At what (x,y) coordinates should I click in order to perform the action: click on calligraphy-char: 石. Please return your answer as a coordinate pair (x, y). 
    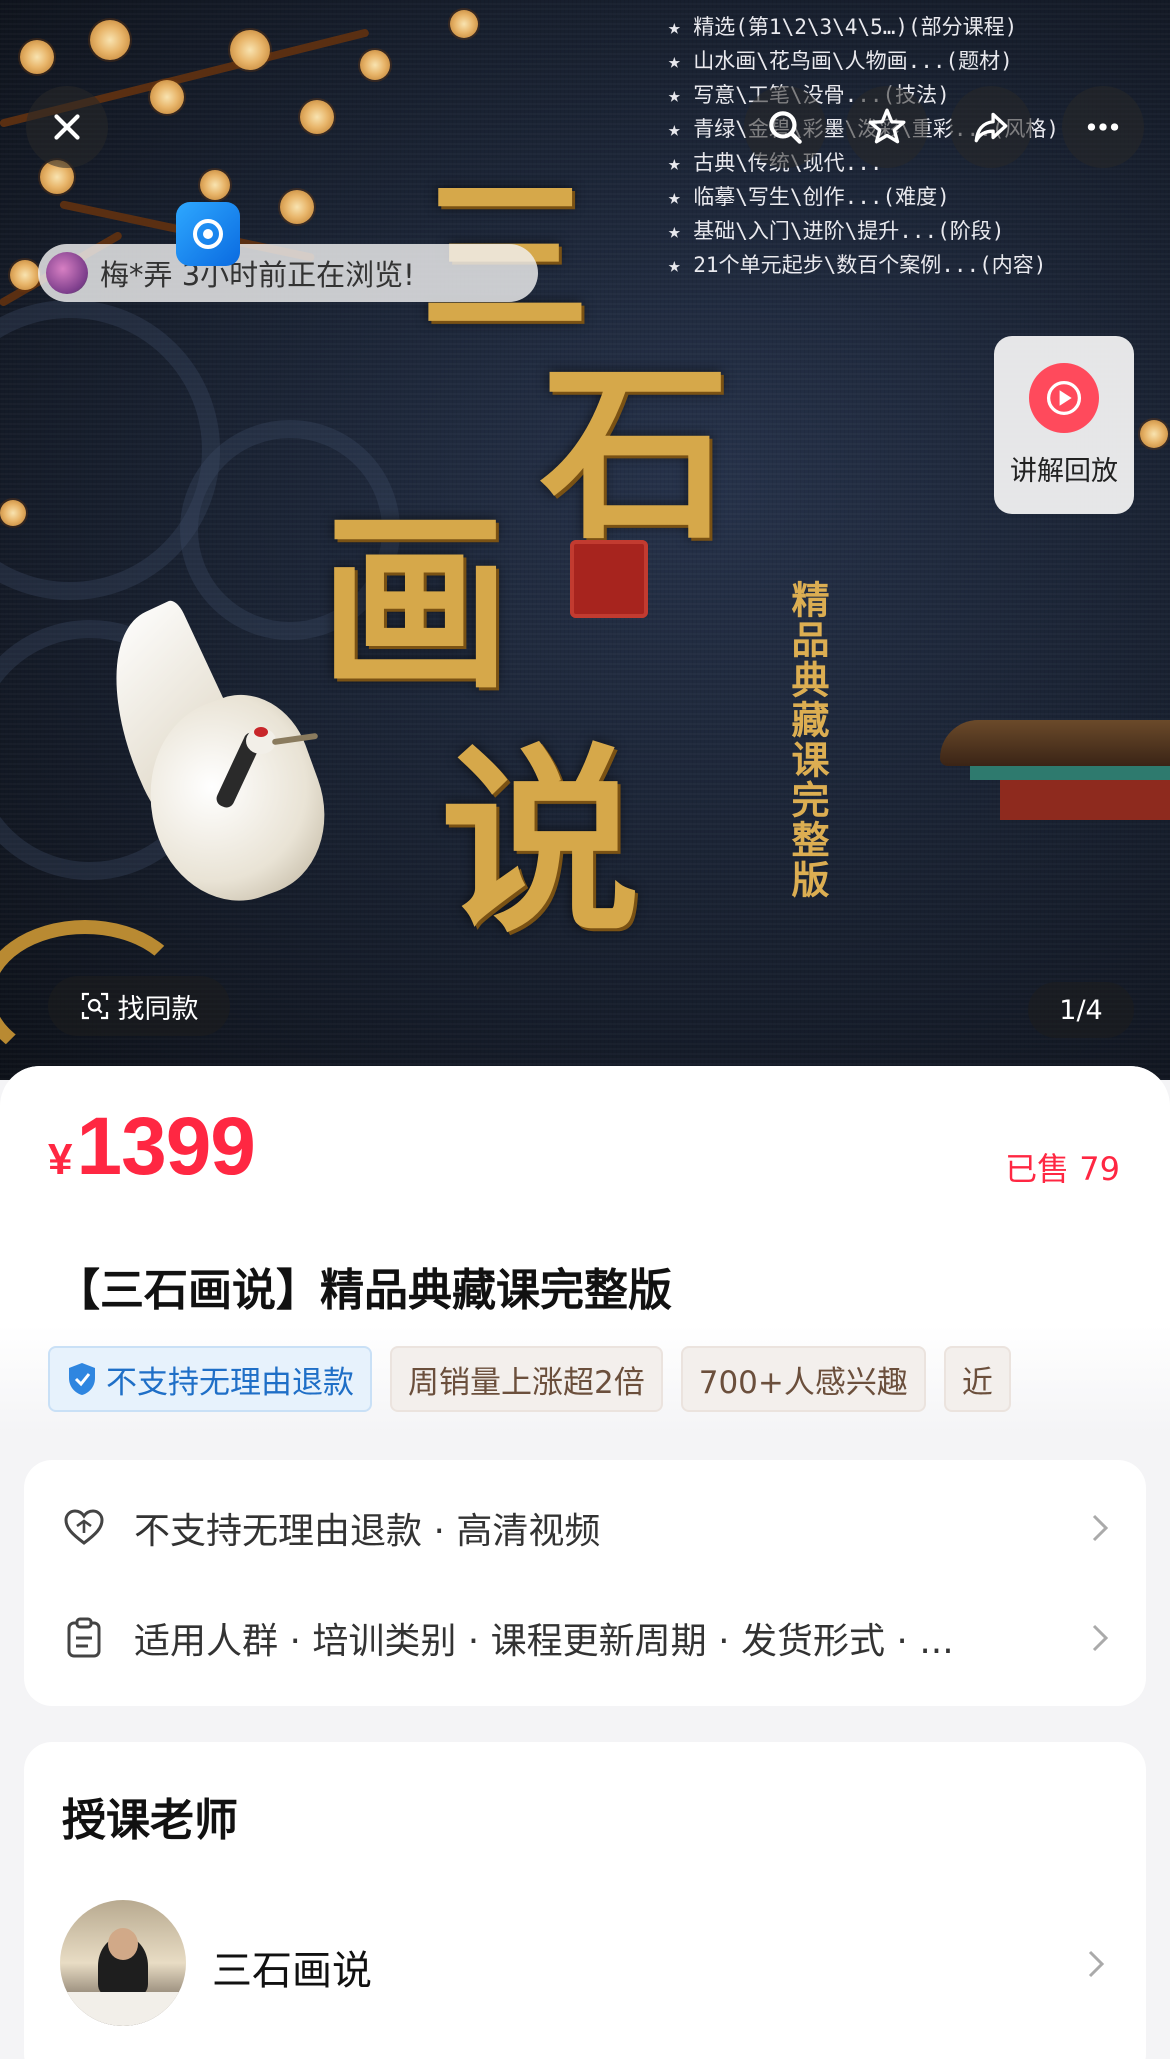
    Looking at the image, I should click on (635, 453).